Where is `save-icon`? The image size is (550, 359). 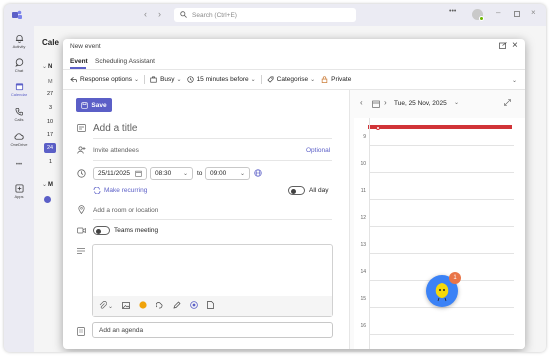
save-icon is located at coordinates (85, 105).